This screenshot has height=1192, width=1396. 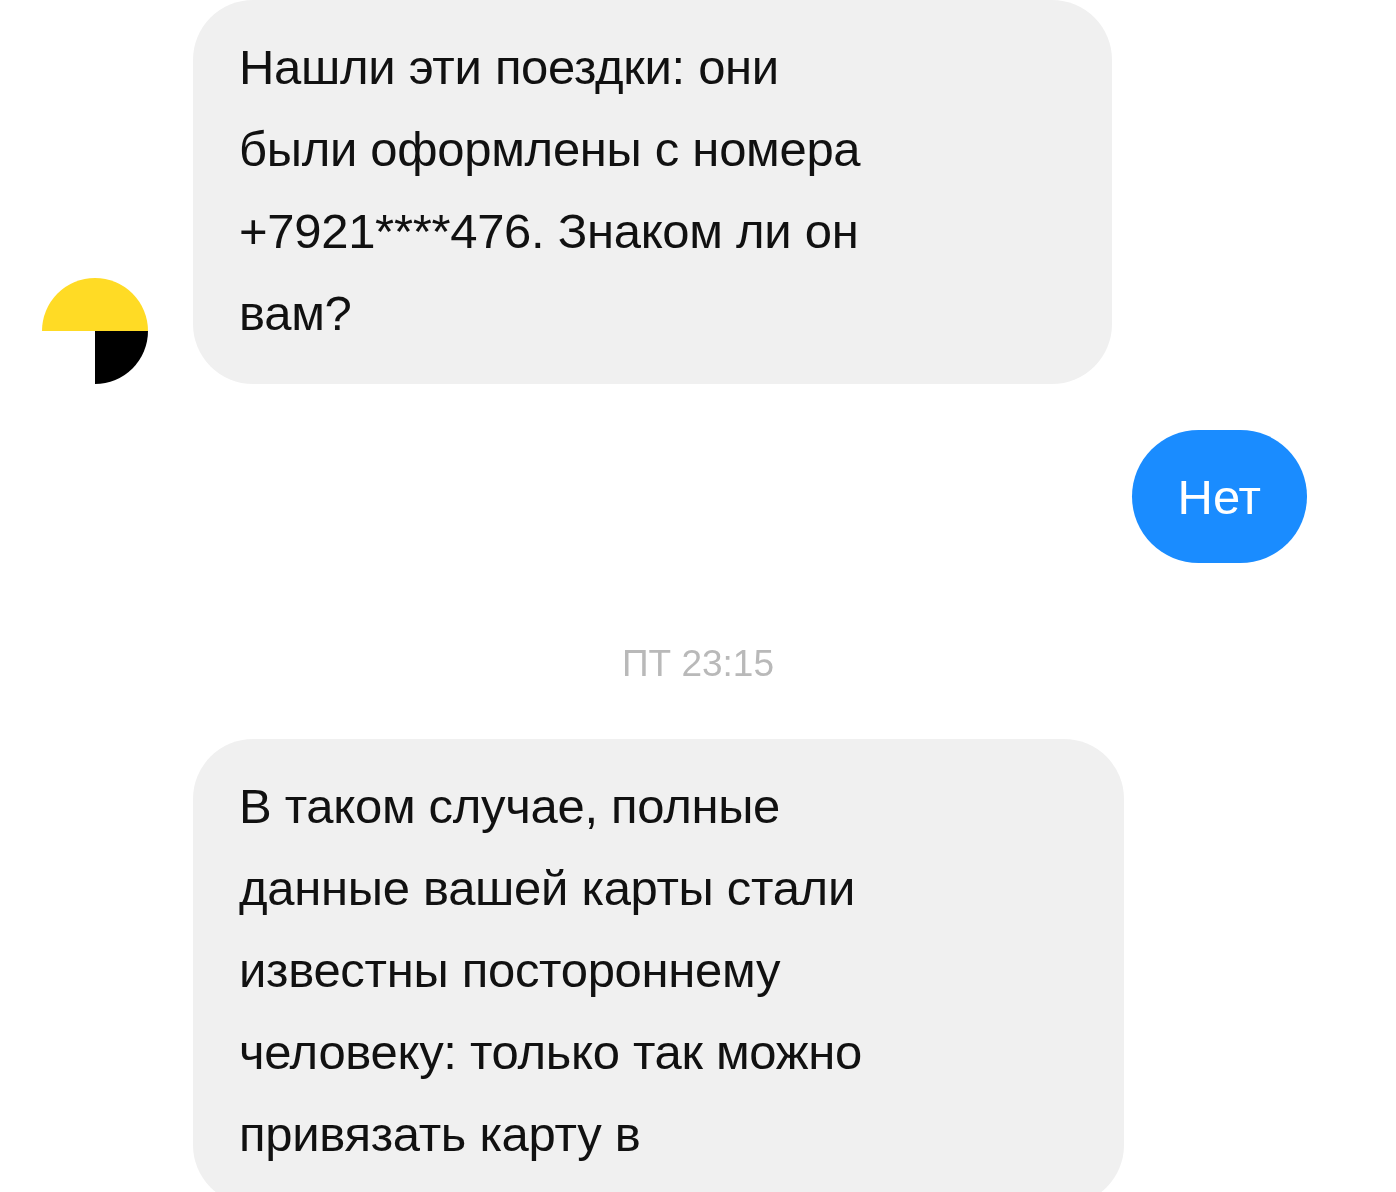 I want to click on message-bubble: Нет, so click(x=1219, y=496).